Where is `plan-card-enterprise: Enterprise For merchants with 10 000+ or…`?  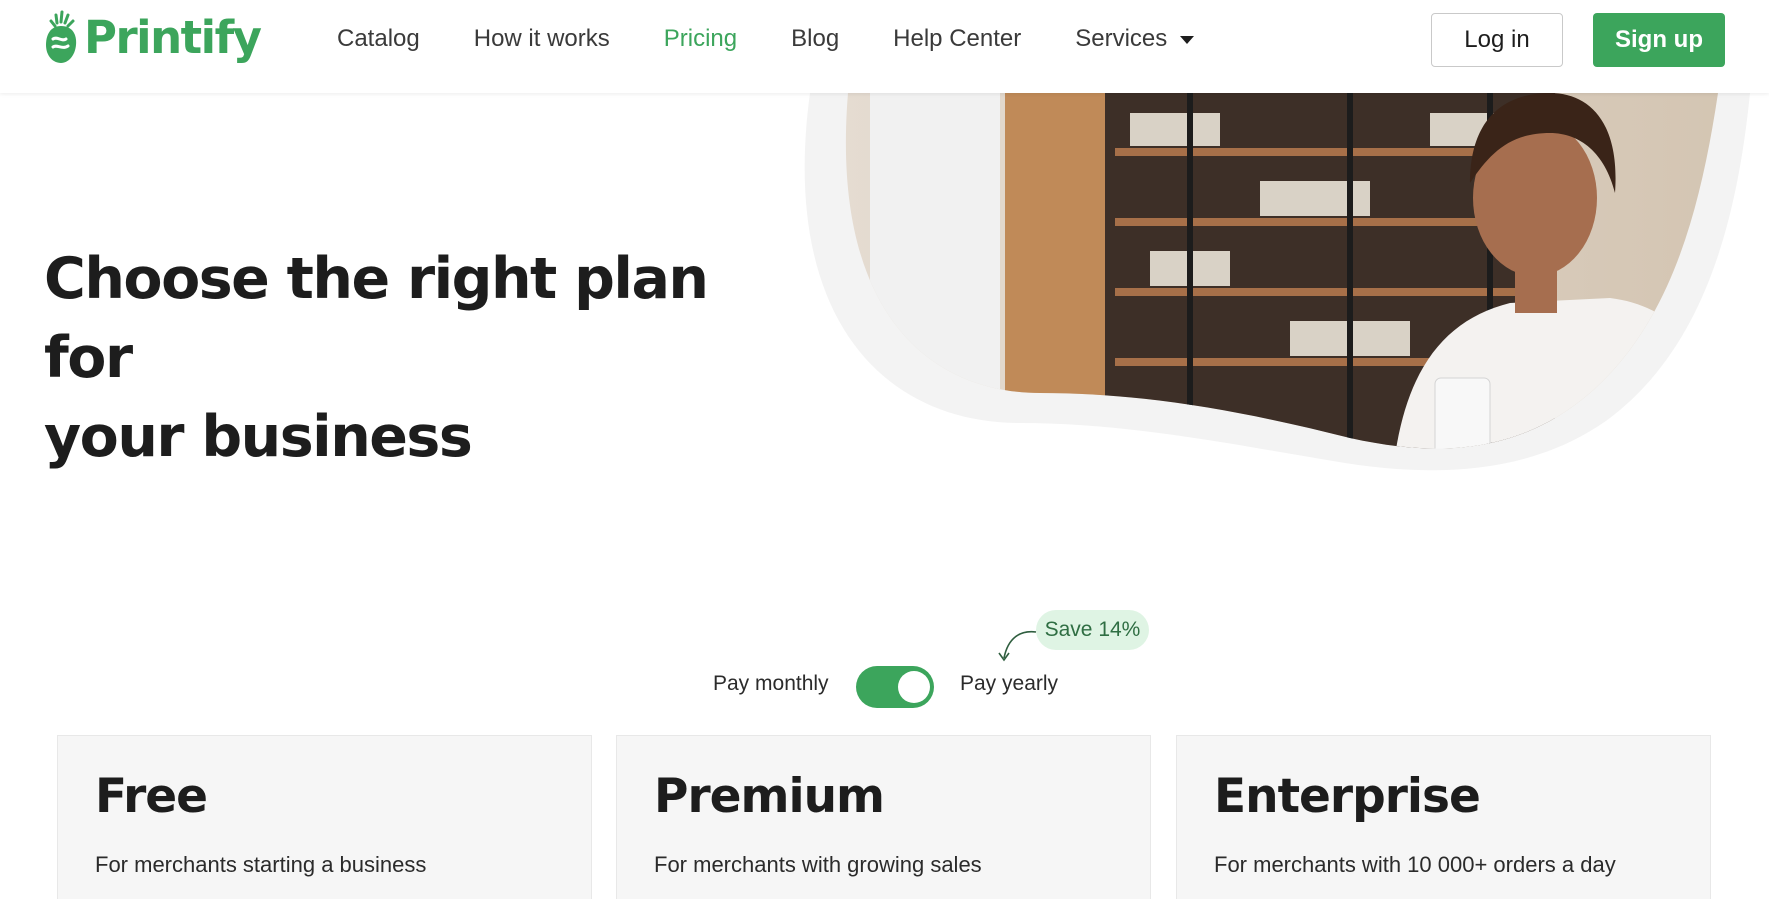 plan-card-enterprise: Enterprise For merchants with 10 000+ or… is located at coordinates (1443, 817).